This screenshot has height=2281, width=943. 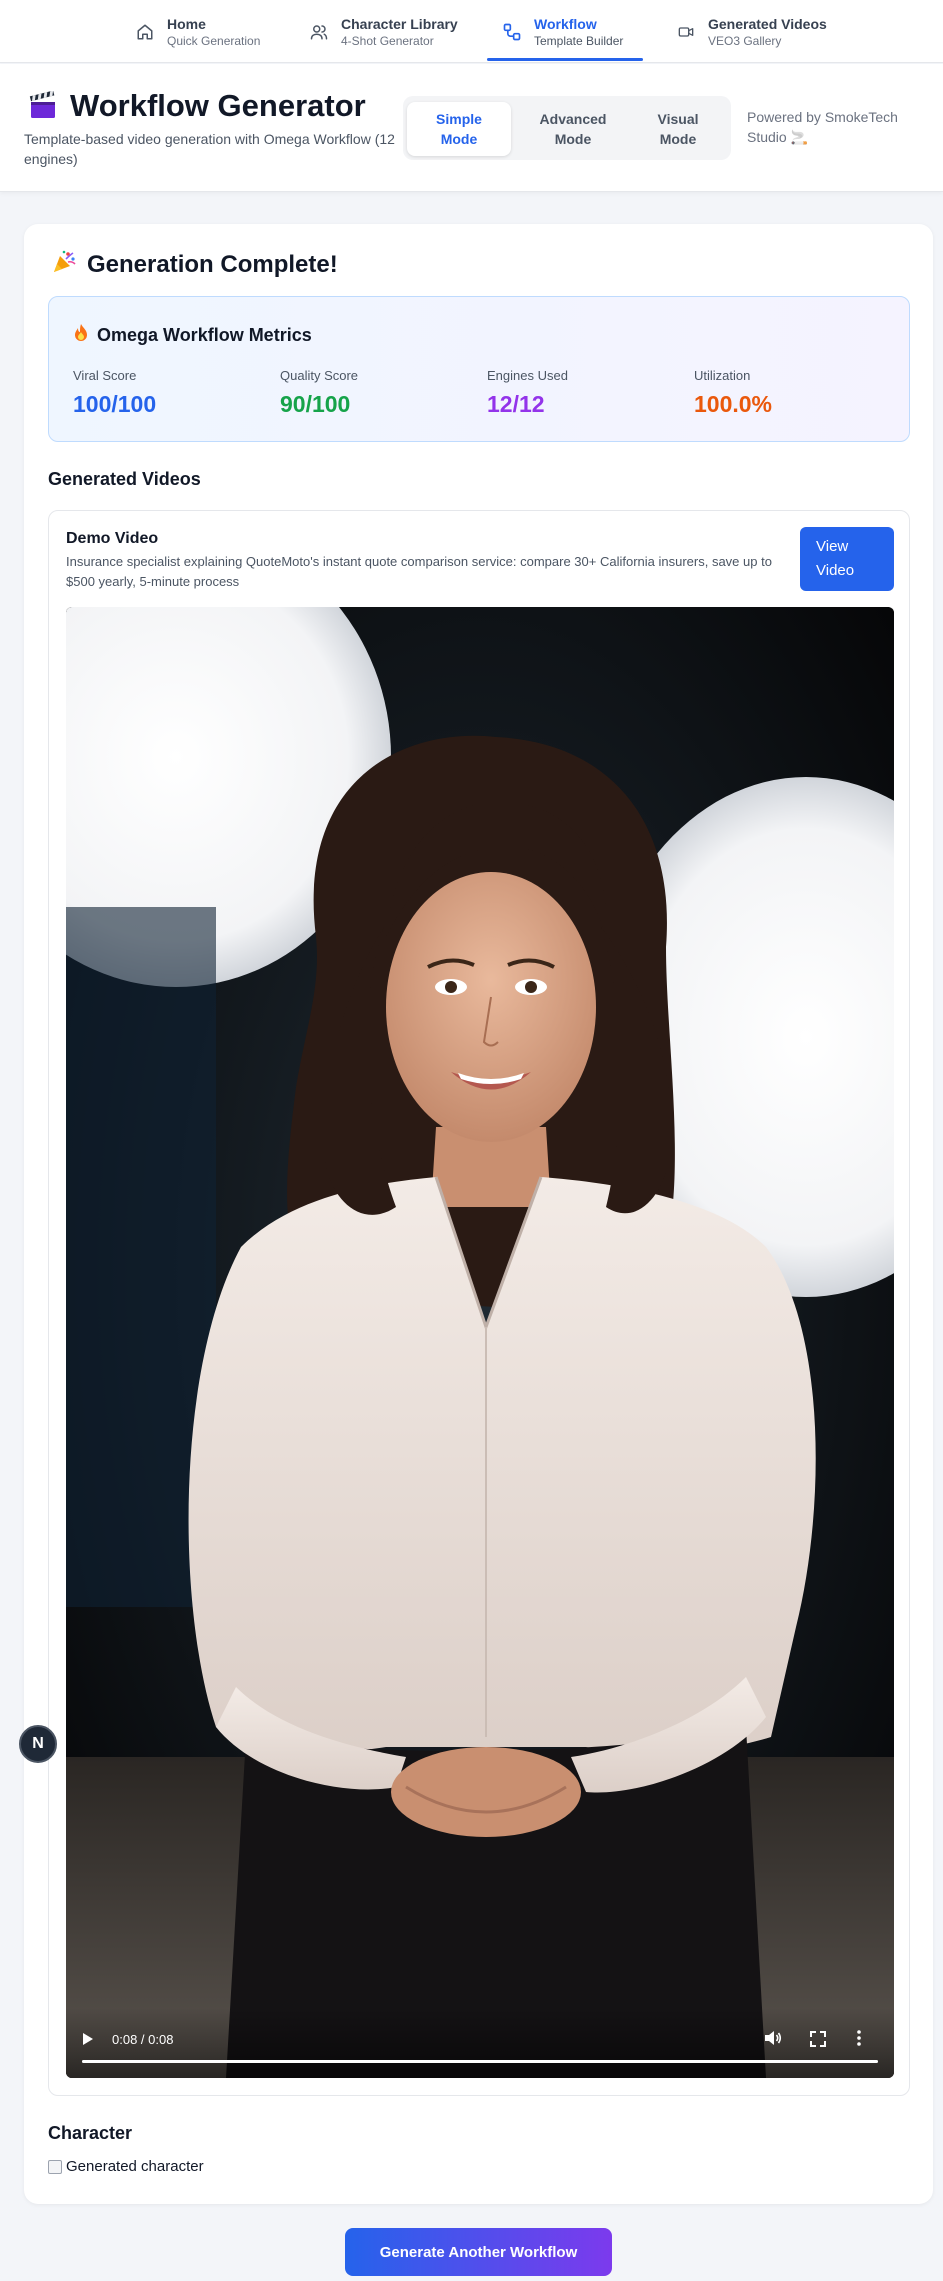 I want to click on mode-switcher: Simple Mode Advanced Mode Visual Mode, so click(x=567, y=128).